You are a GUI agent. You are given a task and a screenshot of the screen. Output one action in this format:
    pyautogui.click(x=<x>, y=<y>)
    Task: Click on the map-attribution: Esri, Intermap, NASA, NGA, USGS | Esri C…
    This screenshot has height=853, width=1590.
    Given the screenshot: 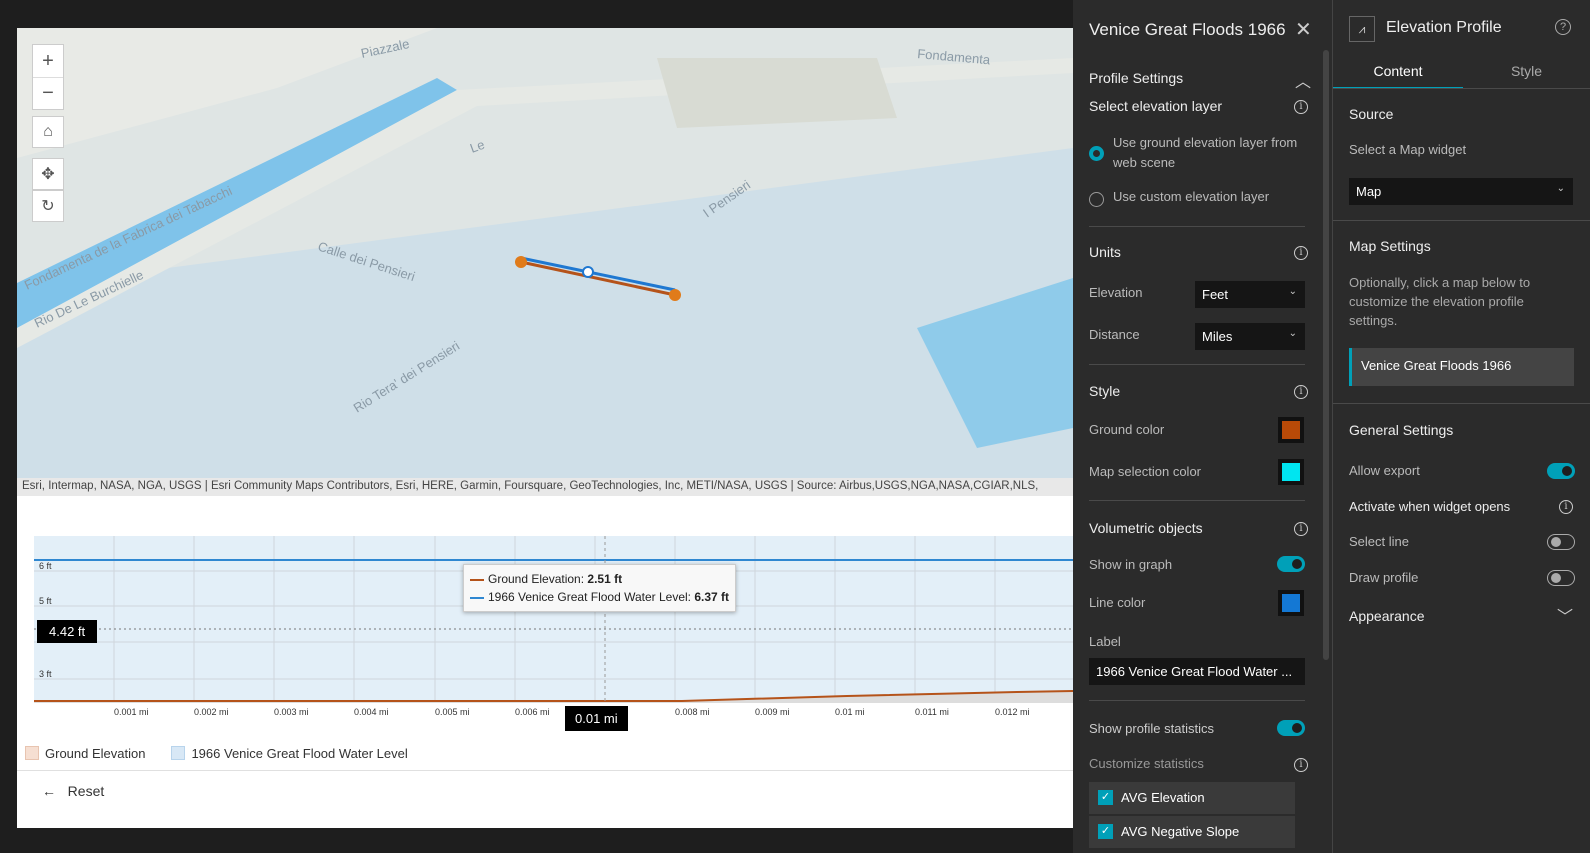 What is the action you would take?
    pyautogui.click(x=545, y=487)
    